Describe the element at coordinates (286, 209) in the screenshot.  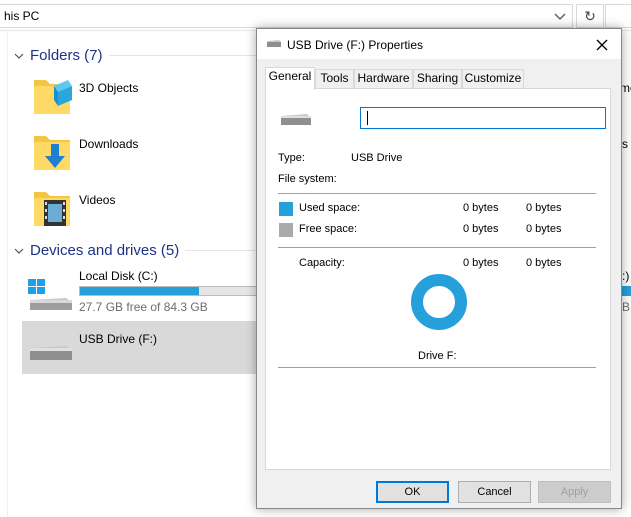
I see `used-space-swatch` at that location.